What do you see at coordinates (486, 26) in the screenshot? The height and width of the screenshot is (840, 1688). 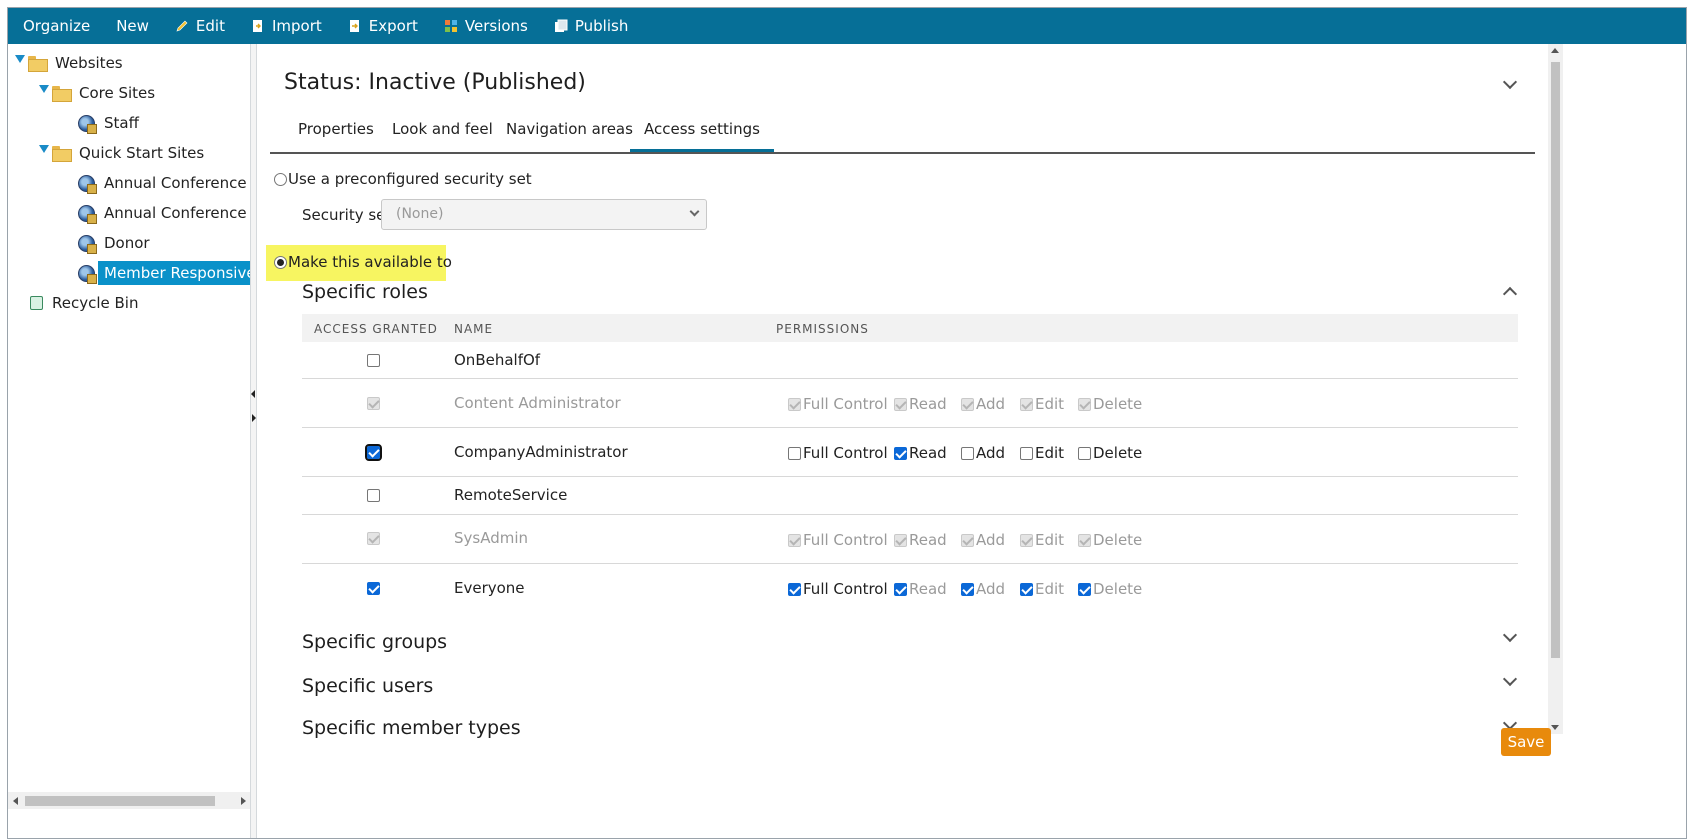 I see `versions-button: Versions` at bounding box center [486, 26].